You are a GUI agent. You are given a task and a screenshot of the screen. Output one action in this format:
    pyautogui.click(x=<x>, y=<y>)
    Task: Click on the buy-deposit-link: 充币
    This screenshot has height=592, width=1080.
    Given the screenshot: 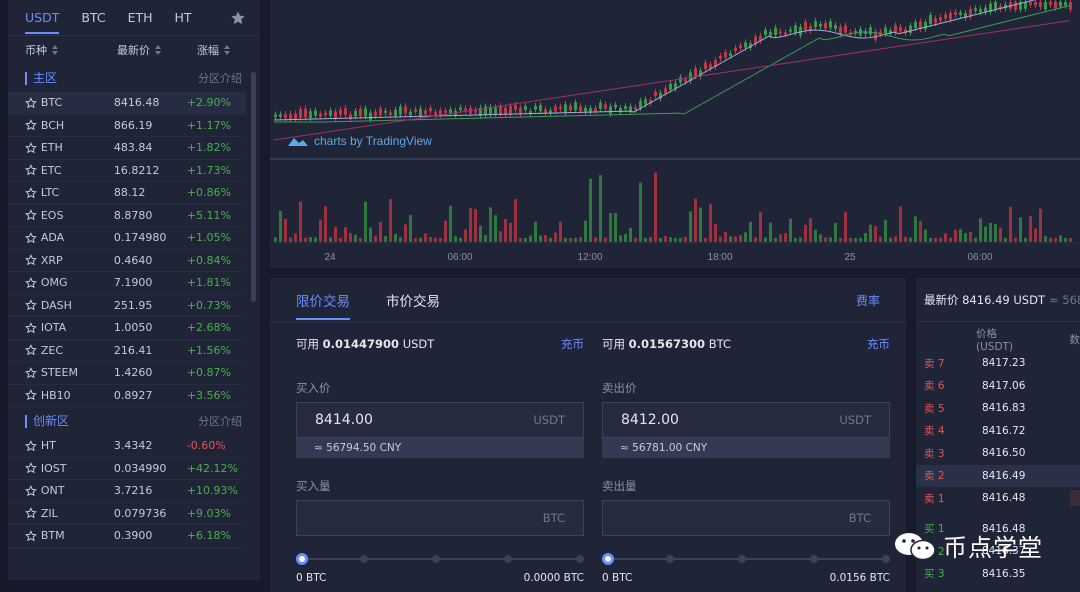 What is the action you would take?
    pyautogui.click(x=572, y=344)
    